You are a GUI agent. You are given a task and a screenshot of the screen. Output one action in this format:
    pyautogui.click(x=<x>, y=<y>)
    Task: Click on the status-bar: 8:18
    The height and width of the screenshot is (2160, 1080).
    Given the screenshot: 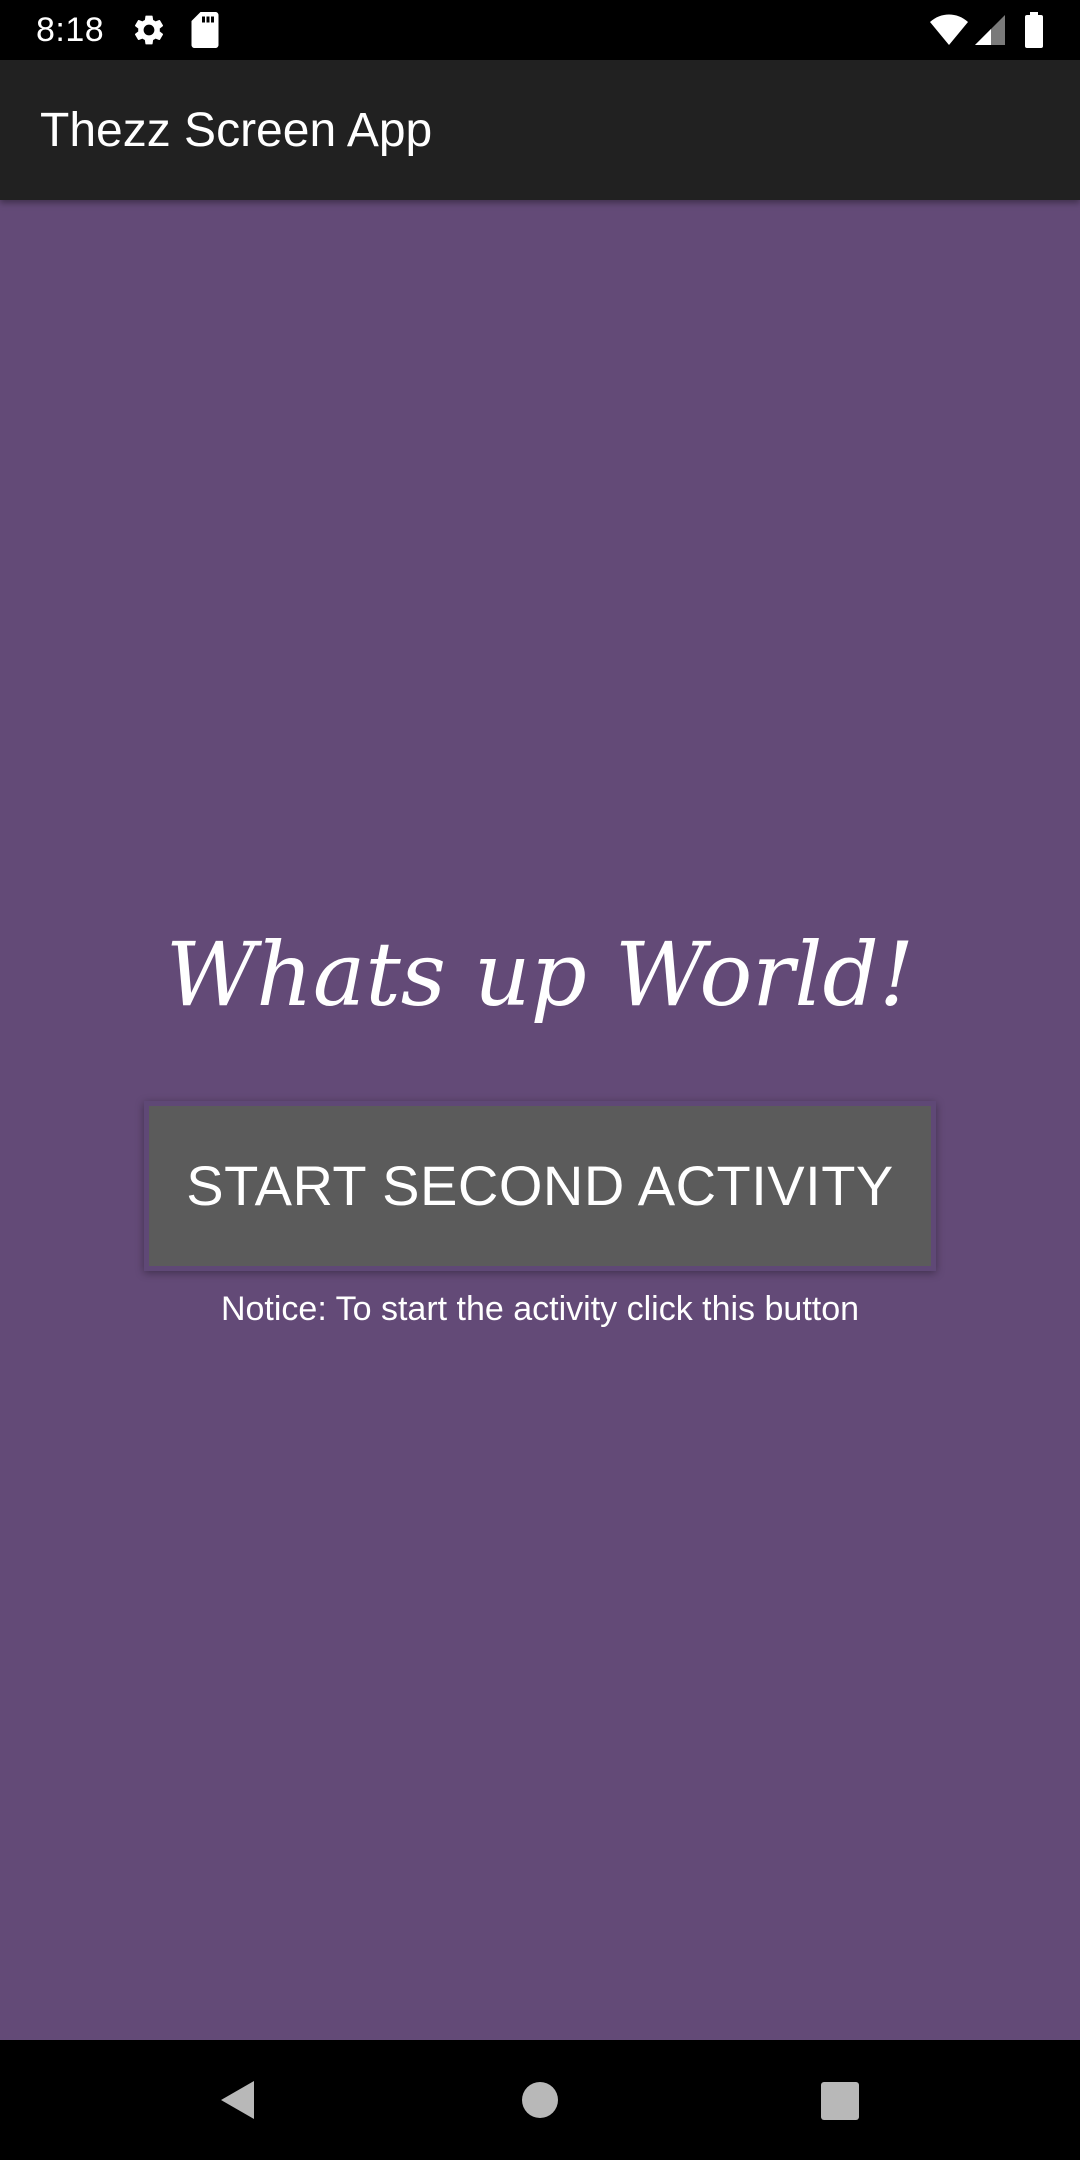 What is the action you would take?
    pyautogui.click(x=540, y=30)
    